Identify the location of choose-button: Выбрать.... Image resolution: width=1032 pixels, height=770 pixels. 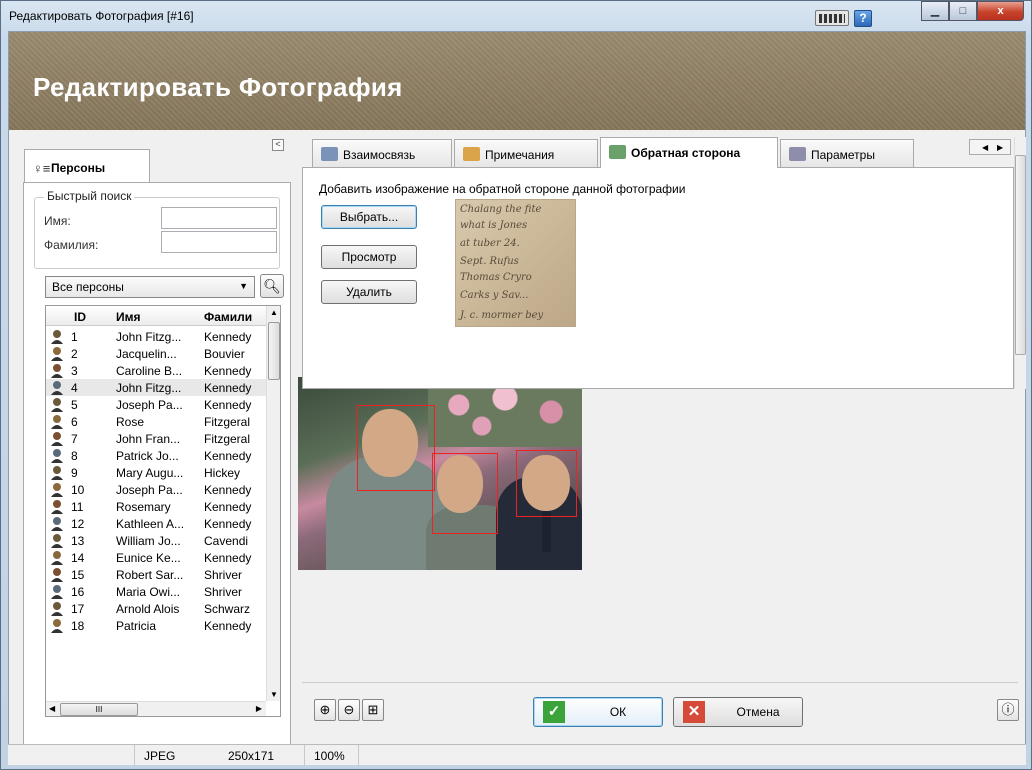
(369, 217).